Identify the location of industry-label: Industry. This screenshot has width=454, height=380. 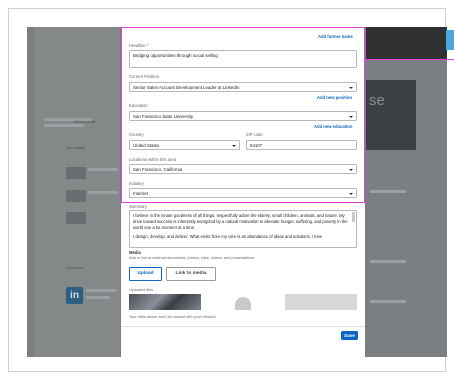
(136, 183).